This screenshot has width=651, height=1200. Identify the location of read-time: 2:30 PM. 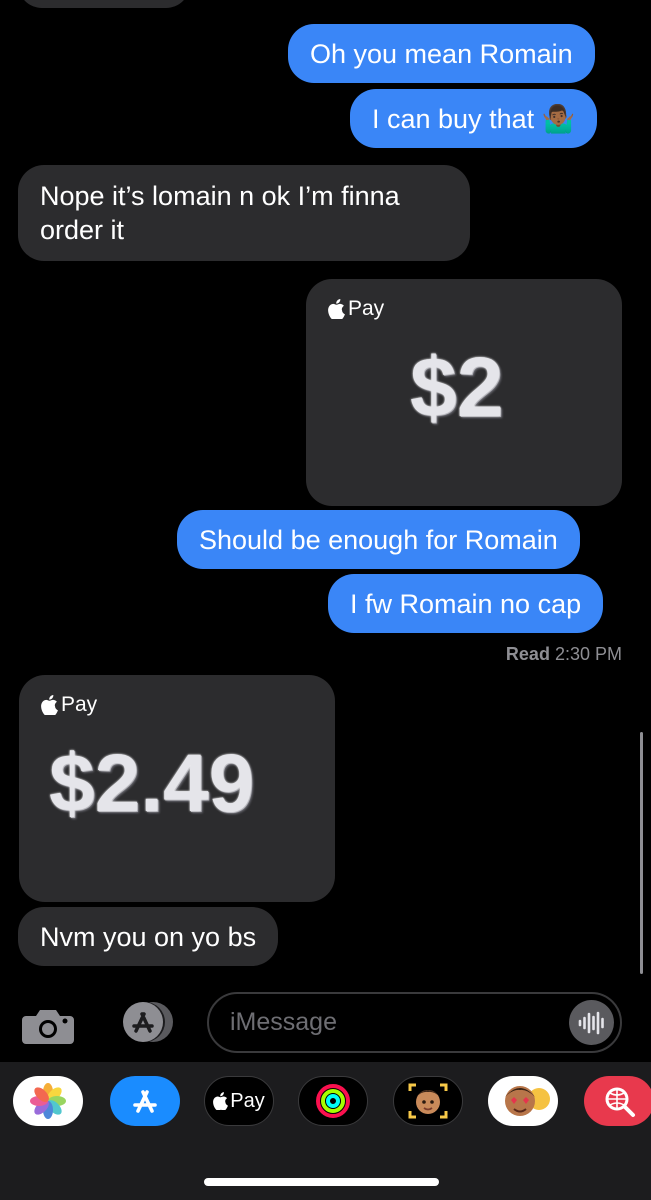
(588, 654).